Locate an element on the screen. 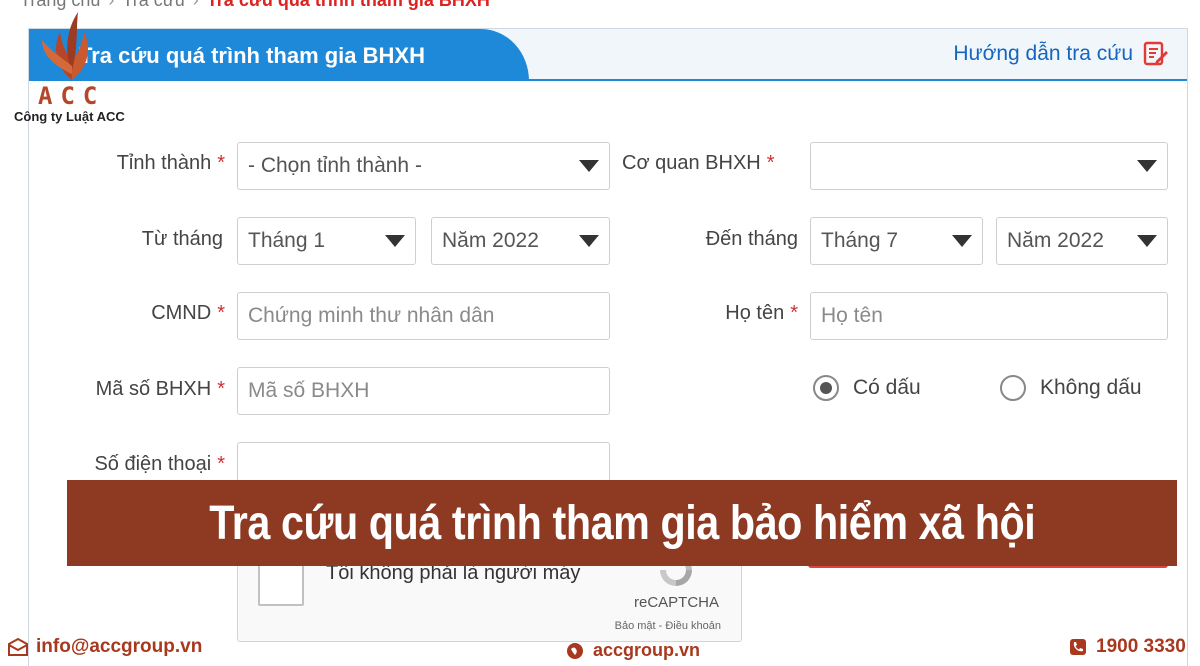  acc-logo: ACC Công ty Luật ACC is located at coordinates (73, 67).